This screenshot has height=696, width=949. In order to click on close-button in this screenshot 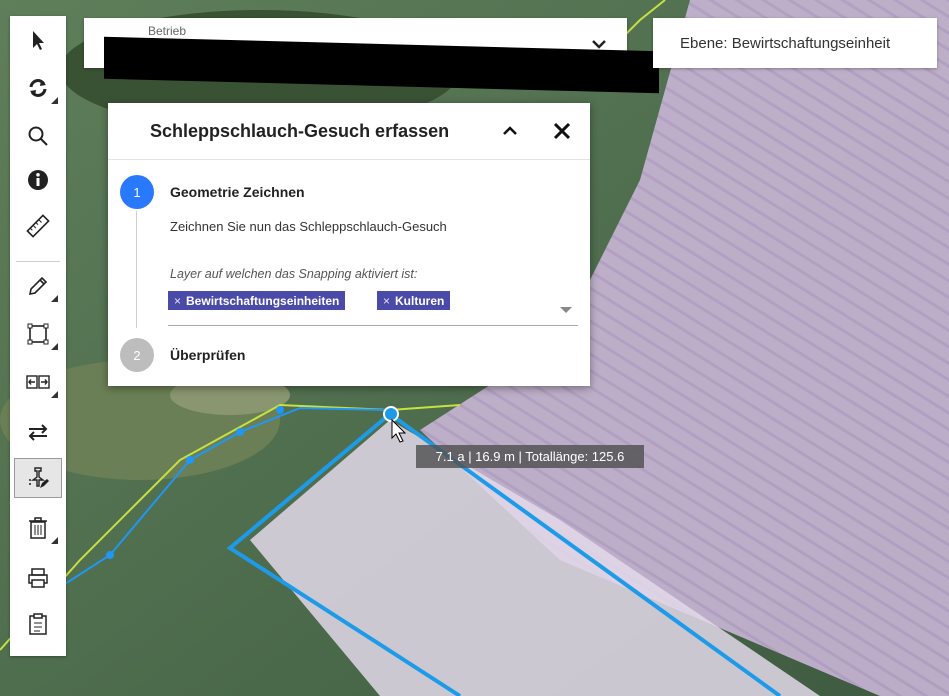, I will do `click(562, 131)`.